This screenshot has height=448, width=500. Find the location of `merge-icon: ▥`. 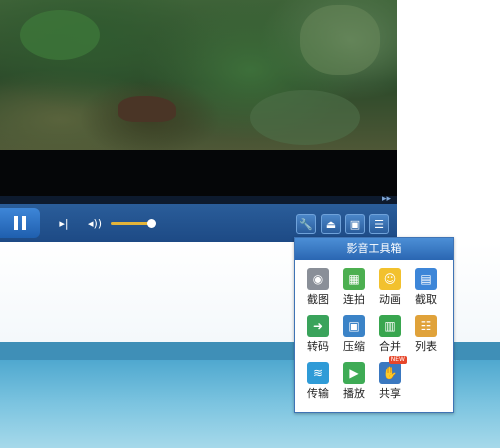

merge-icon: ▥ is located at coordinates (390, 326).